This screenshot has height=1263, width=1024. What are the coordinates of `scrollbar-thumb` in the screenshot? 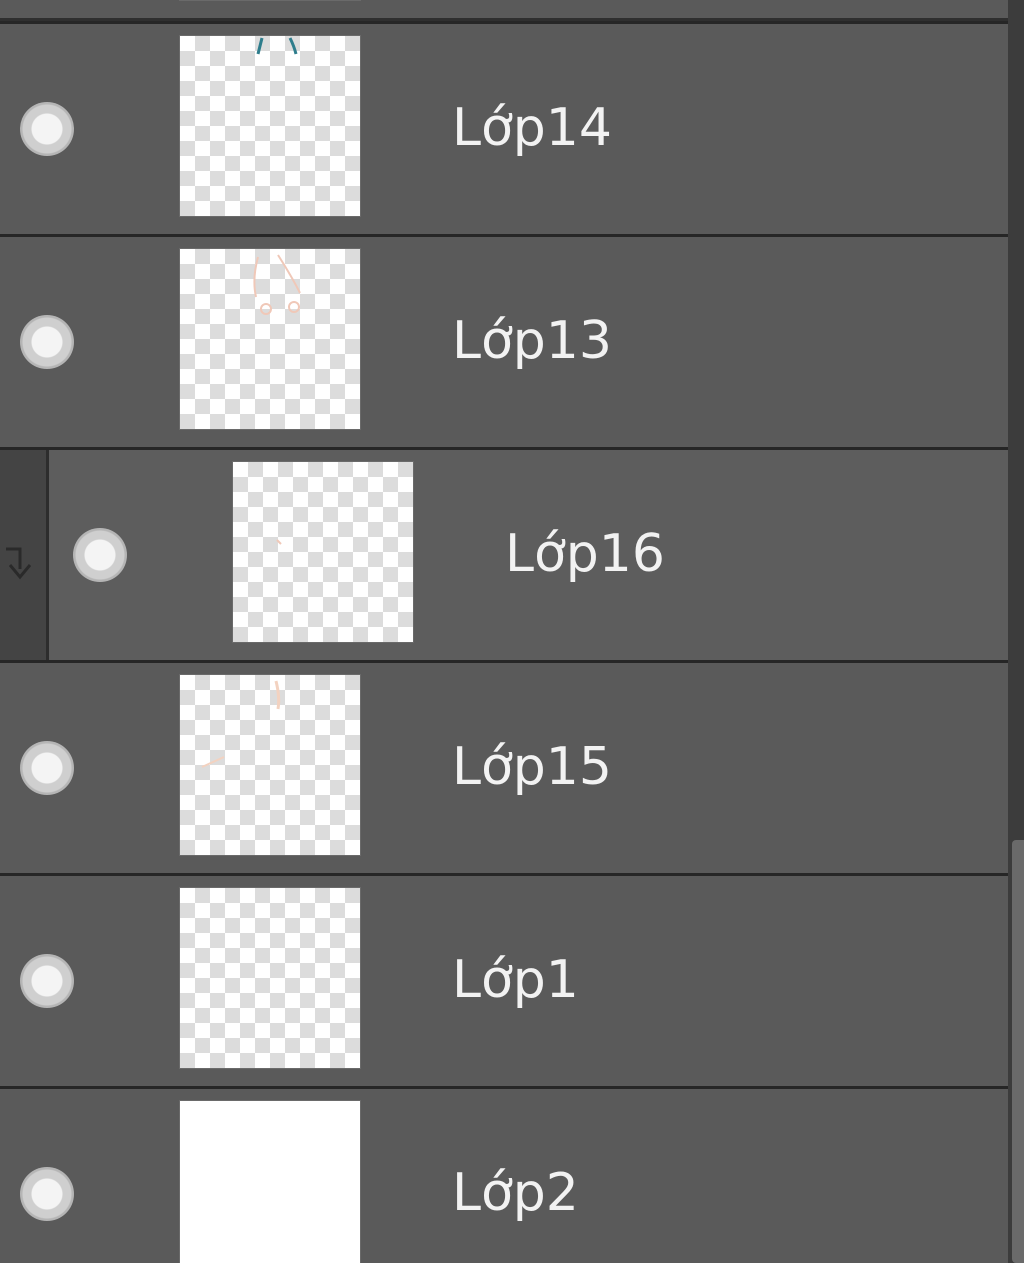 It's located at (1018, 1051).